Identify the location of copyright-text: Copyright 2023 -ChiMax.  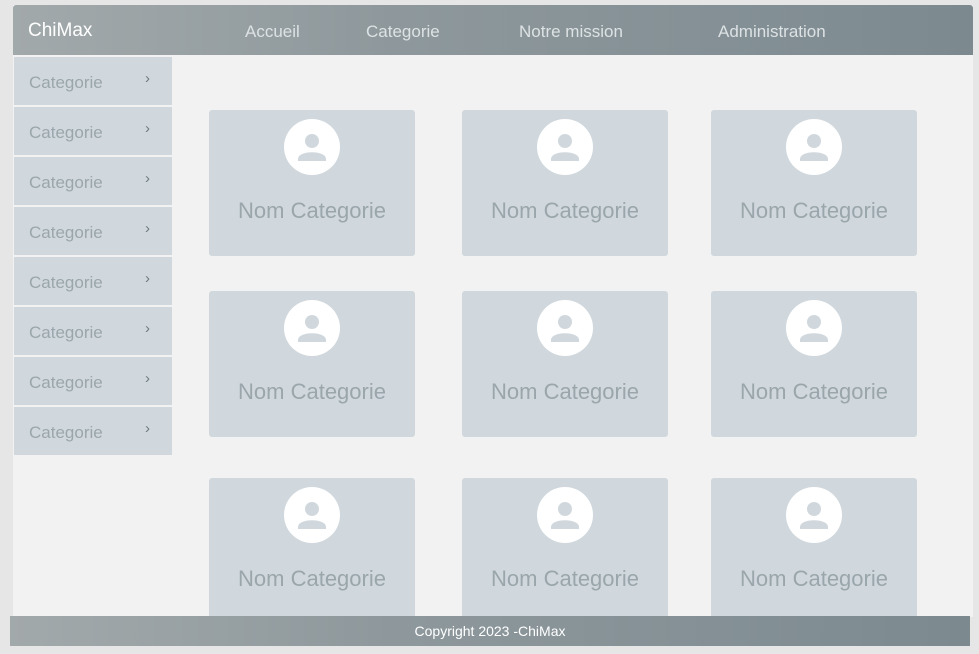
(490, 631).